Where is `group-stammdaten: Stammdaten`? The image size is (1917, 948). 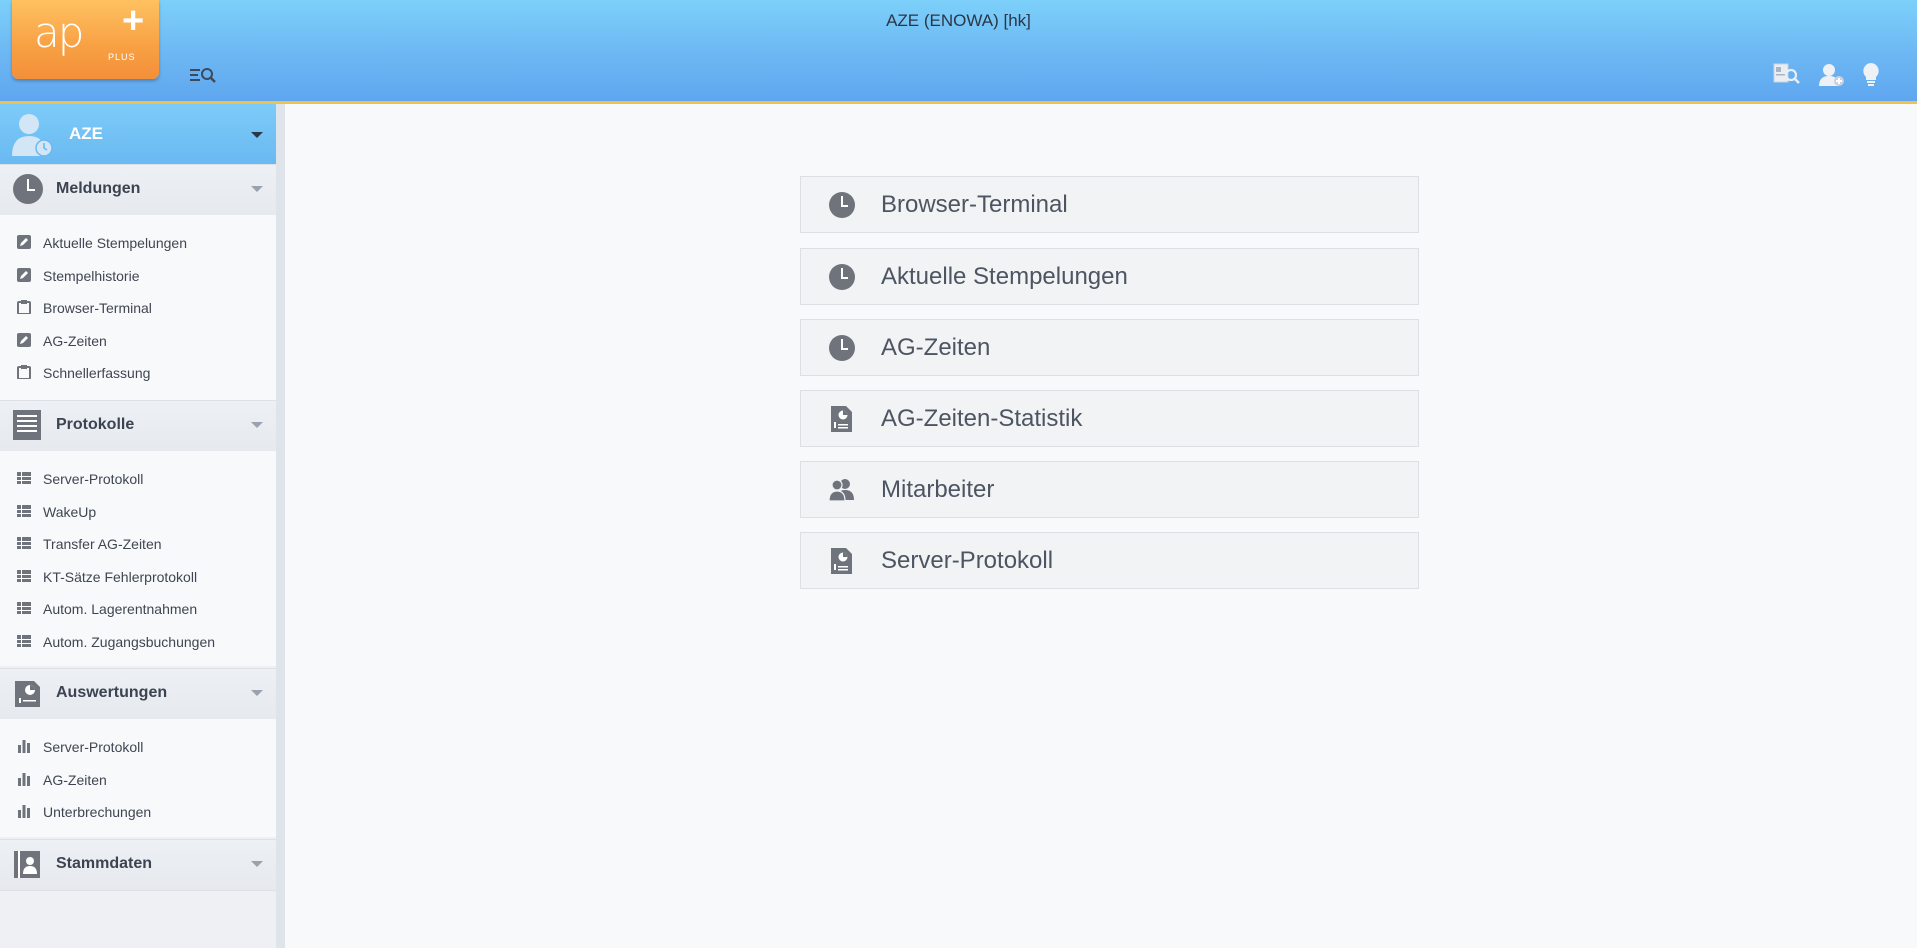
group-stammdaten: Stammdaten is located at coordinates (138, 865).